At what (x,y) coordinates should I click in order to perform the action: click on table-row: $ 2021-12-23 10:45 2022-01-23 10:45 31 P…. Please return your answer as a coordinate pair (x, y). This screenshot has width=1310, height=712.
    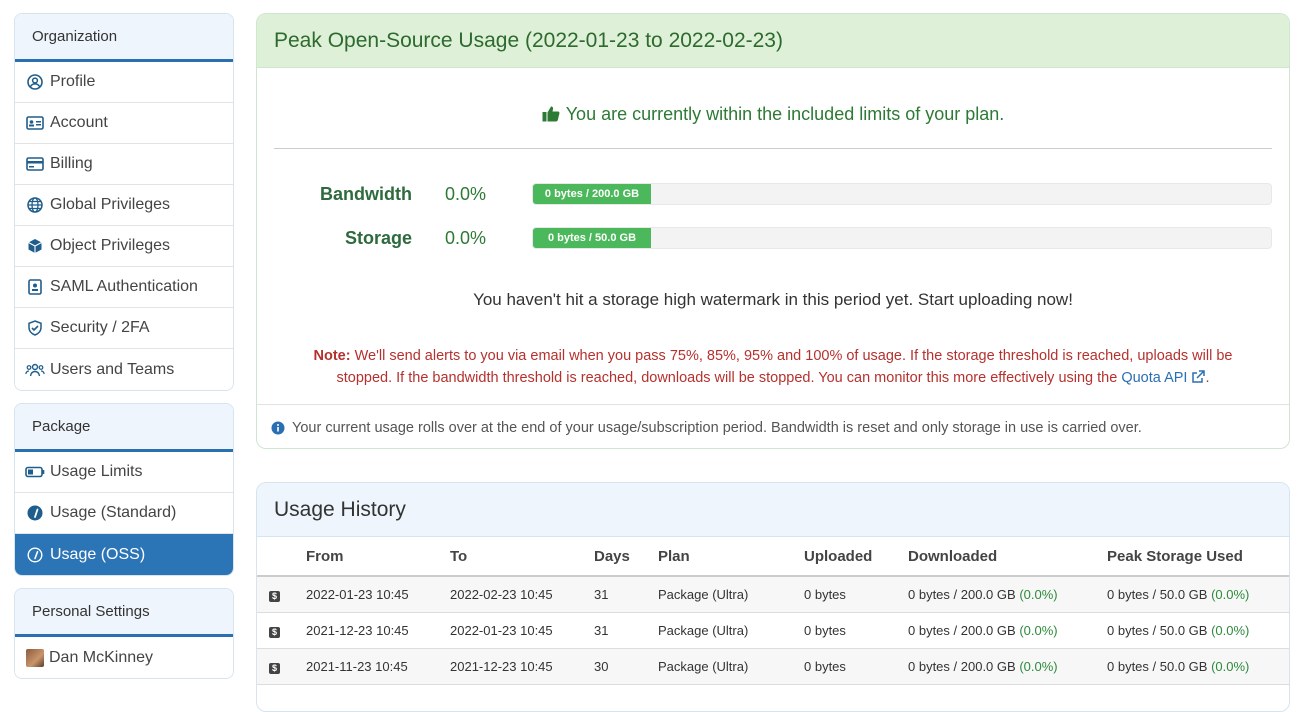
    Looking at the image, I should click on (773, 630).